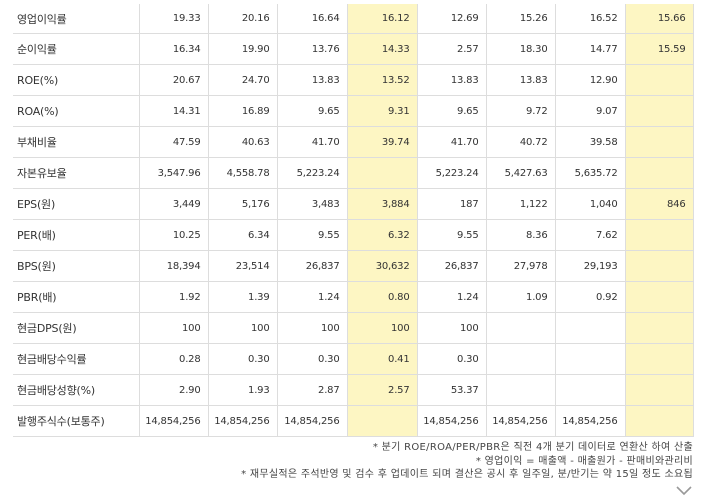 The width and height of the screenshot is (707, 501). Describe the element at coordinates (76, 297) in the screenshot. I see `row-label: PBR(배)` at that location.